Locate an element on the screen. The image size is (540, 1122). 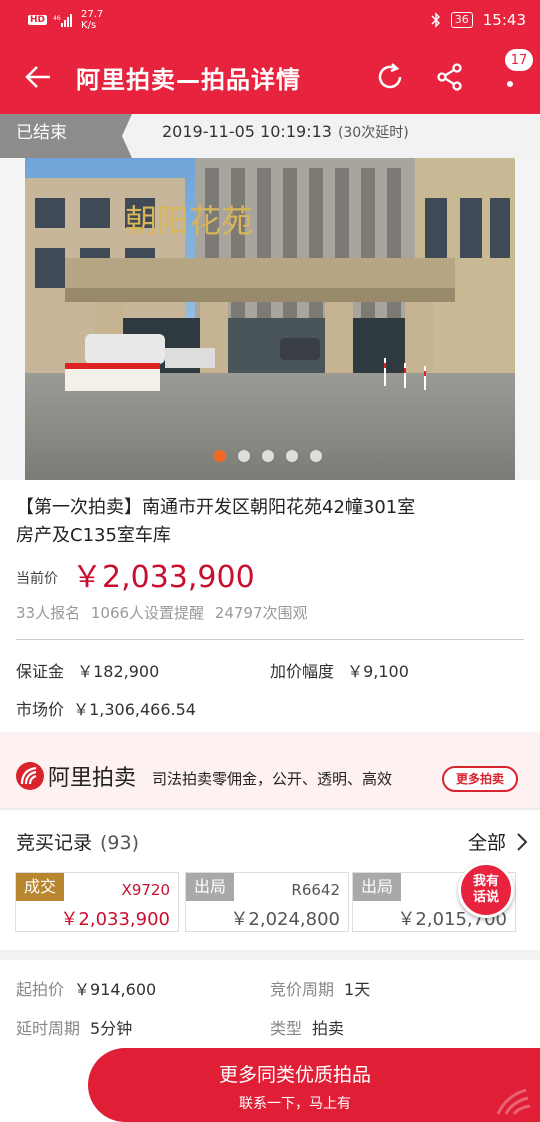
share-icon is located at coordinates (450, 77).